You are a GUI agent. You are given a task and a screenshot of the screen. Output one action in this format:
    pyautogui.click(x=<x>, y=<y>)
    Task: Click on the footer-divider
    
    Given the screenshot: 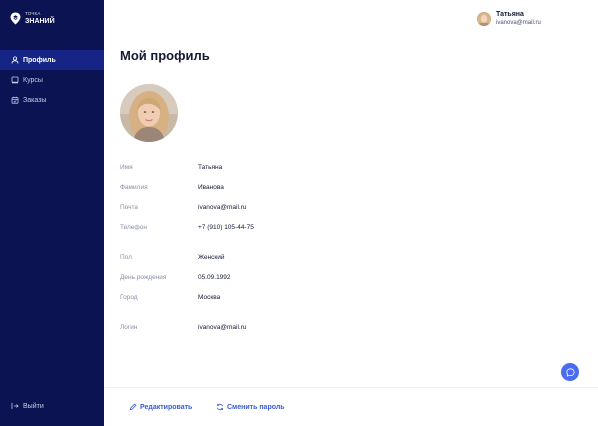 What is the action you would take?
    pyautogui.click(x=351, y=387)
    